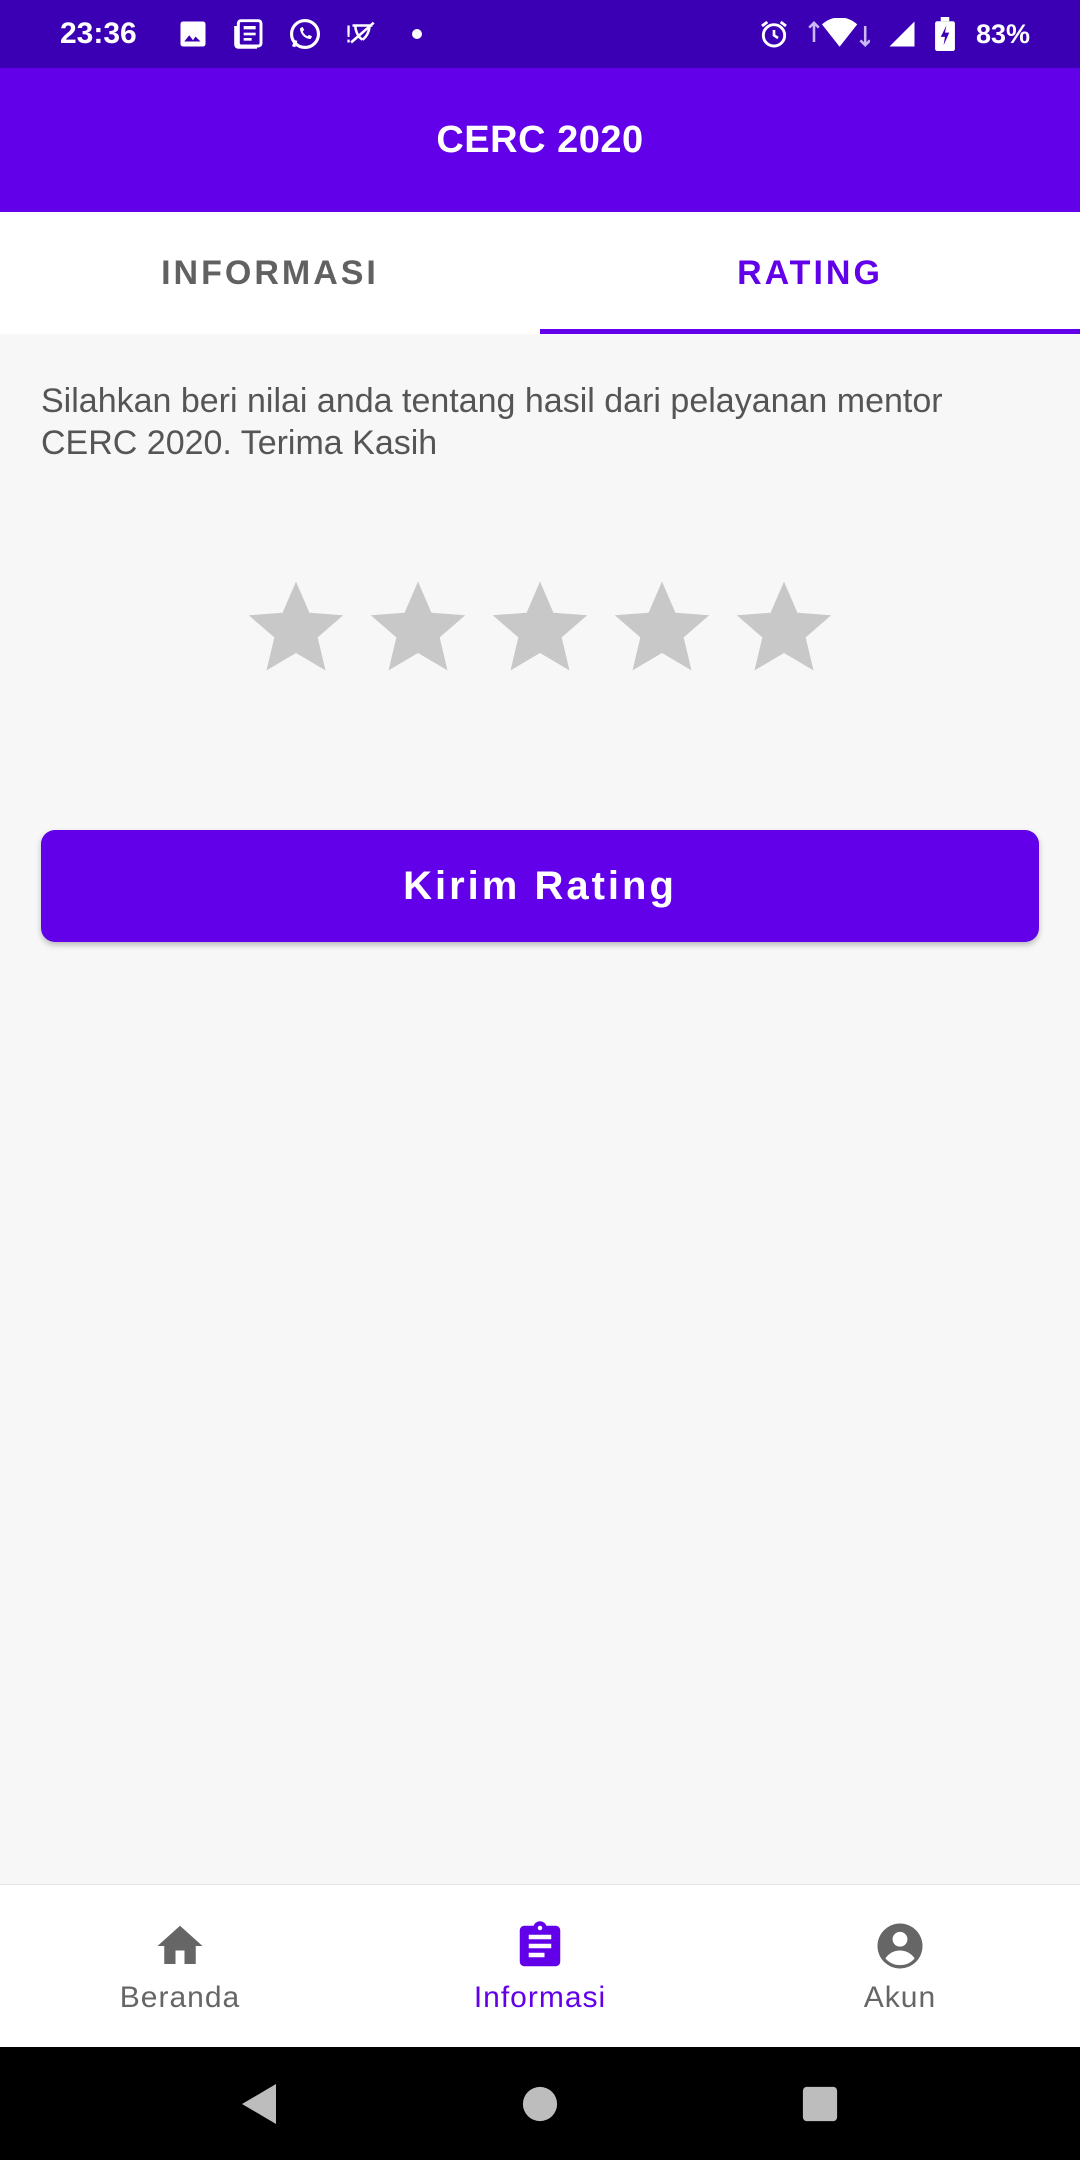  I want to click on whatsapp-icon, so click(305, 34).